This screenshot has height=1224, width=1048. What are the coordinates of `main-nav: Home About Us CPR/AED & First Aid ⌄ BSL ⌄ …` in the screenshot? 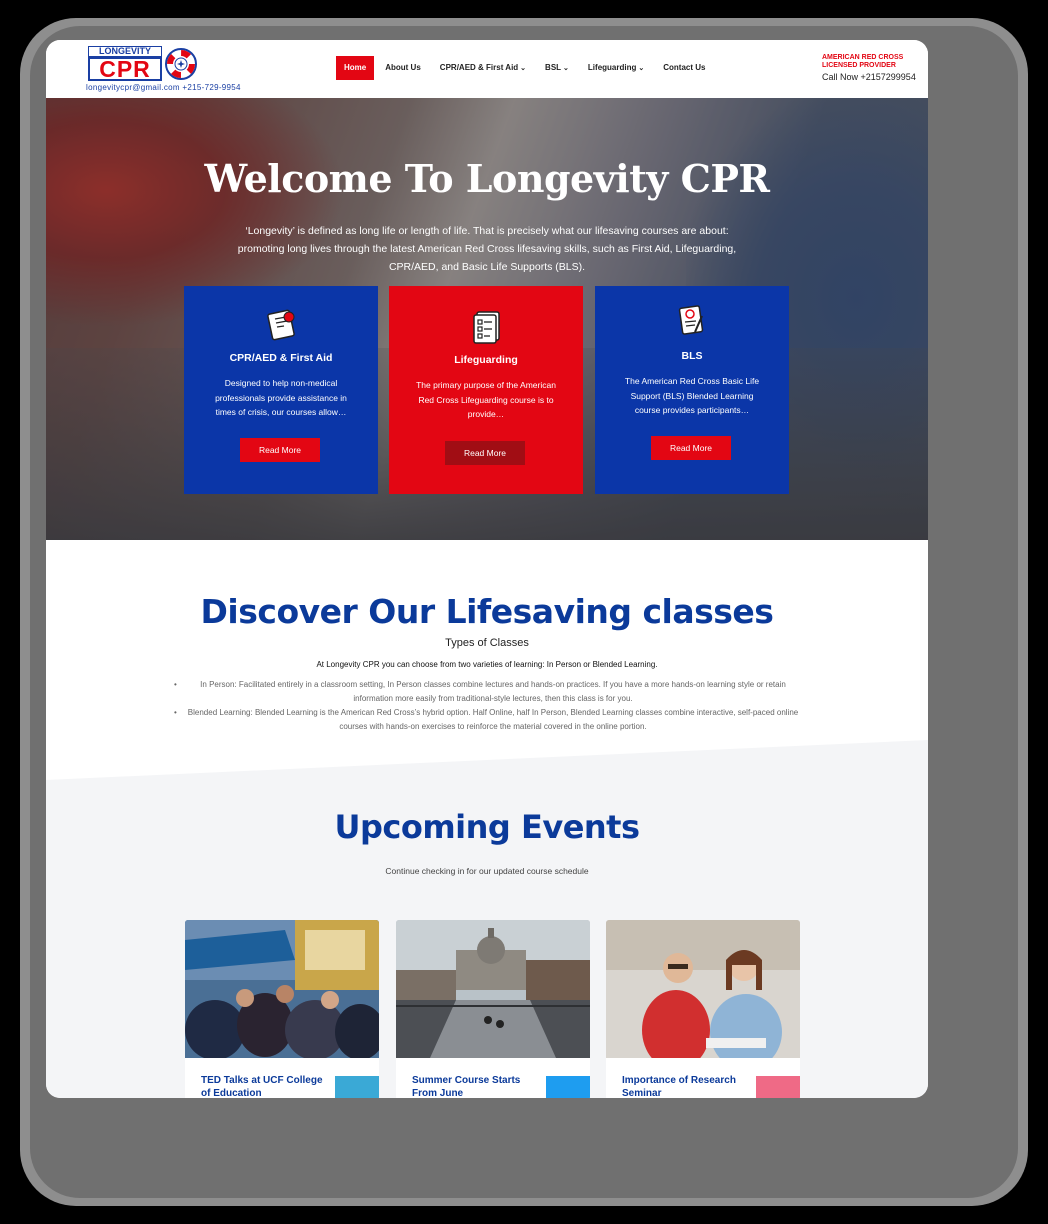 It's located at (526, 68).